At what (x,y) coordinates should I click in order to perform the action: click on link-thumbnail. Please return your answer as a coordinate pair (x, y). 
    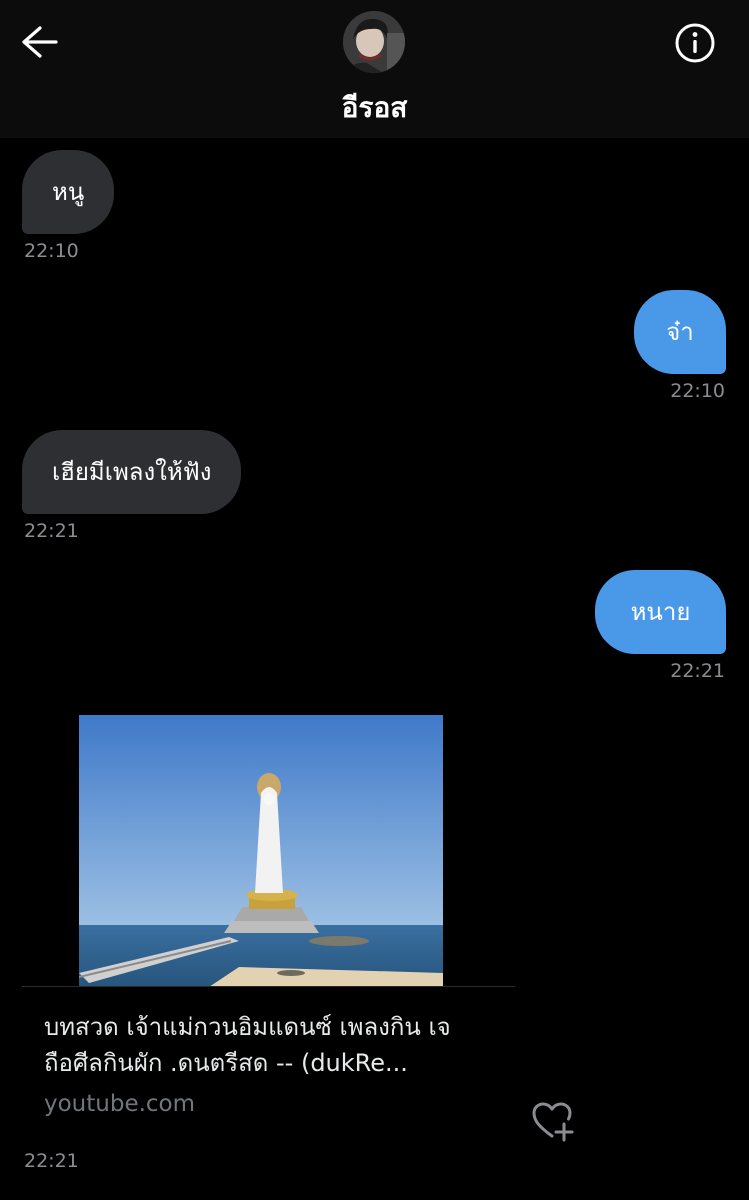
    Looking at the image, I should click on (261, 851).